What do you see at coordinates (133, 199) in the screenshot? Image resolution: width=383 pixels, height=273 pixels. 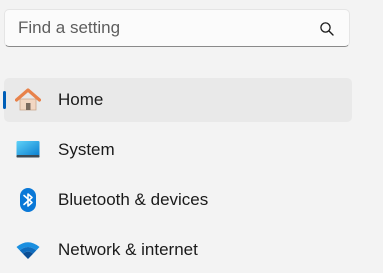 I see `nav-item-label: Bluetooth & devices` at bounding box center [133, 199].